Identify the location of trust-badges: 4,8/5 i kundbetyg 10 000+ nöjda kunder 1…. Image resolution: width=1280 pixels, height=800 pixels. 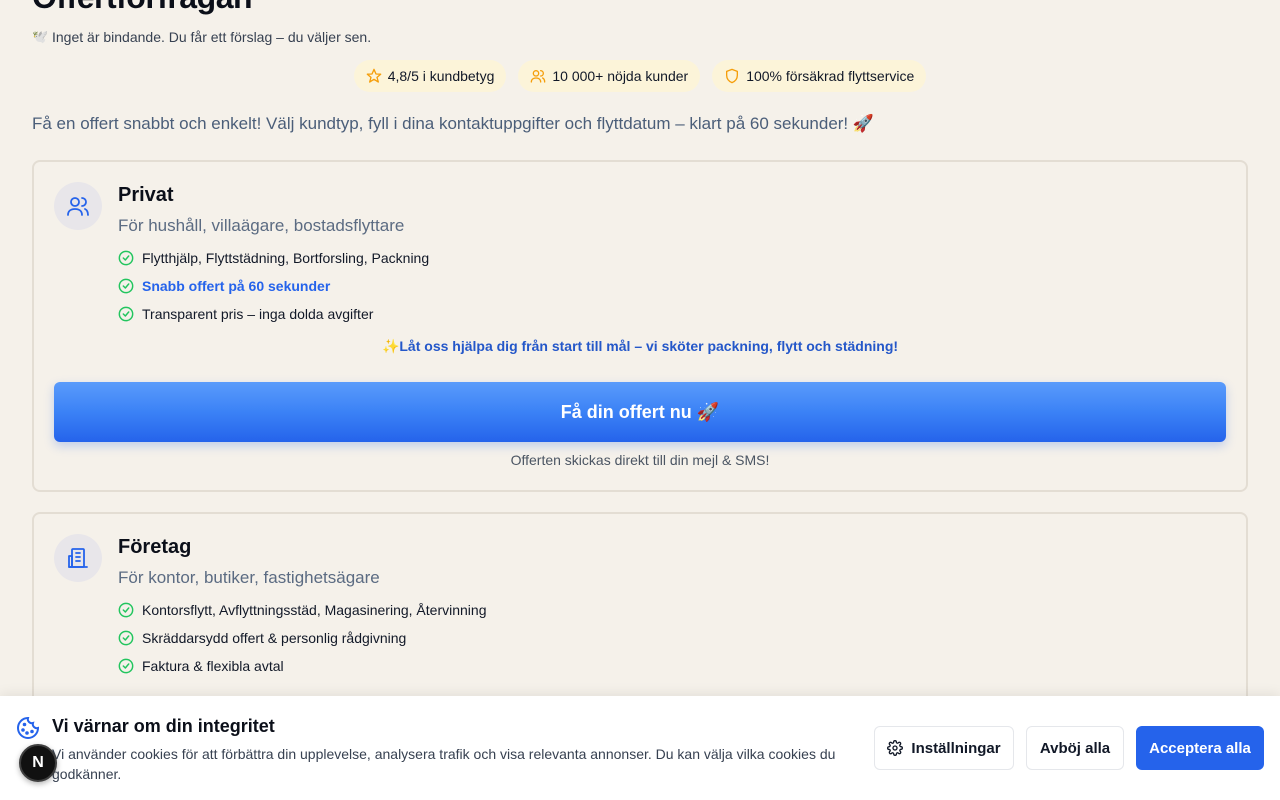
(640, 76).